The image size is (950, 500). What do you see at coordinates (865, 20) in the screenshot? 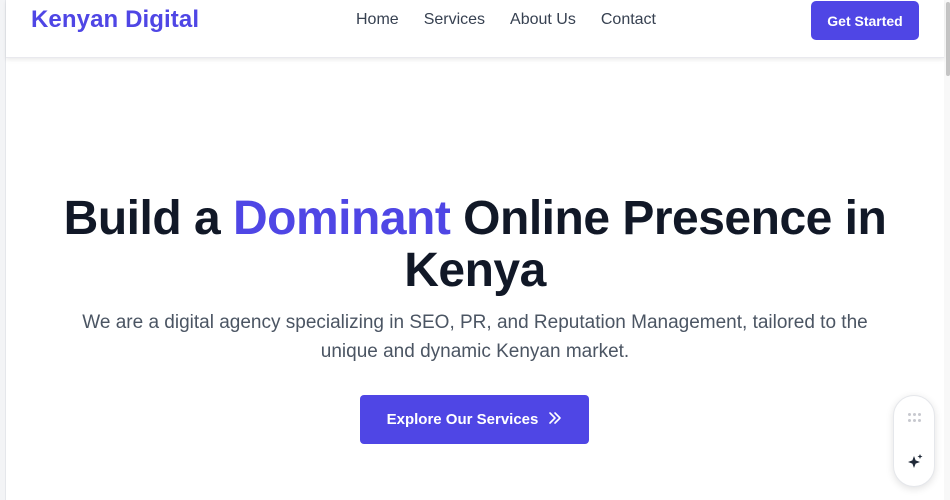
I see `get-started-button: Get Started` at bounding box center [865, 20].